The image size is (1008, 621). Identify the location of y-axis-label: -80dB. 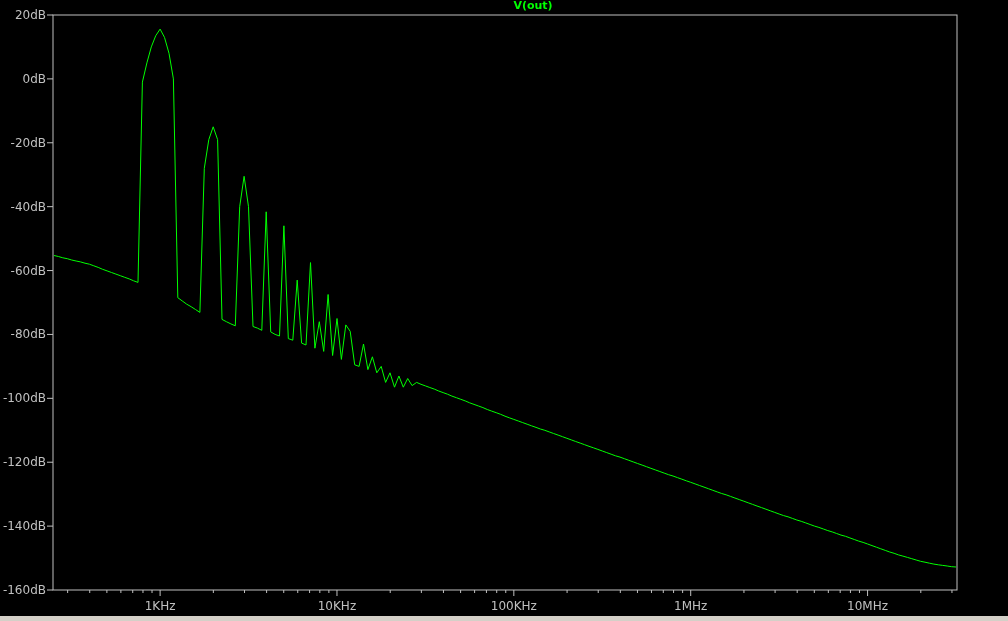
(28, 334).